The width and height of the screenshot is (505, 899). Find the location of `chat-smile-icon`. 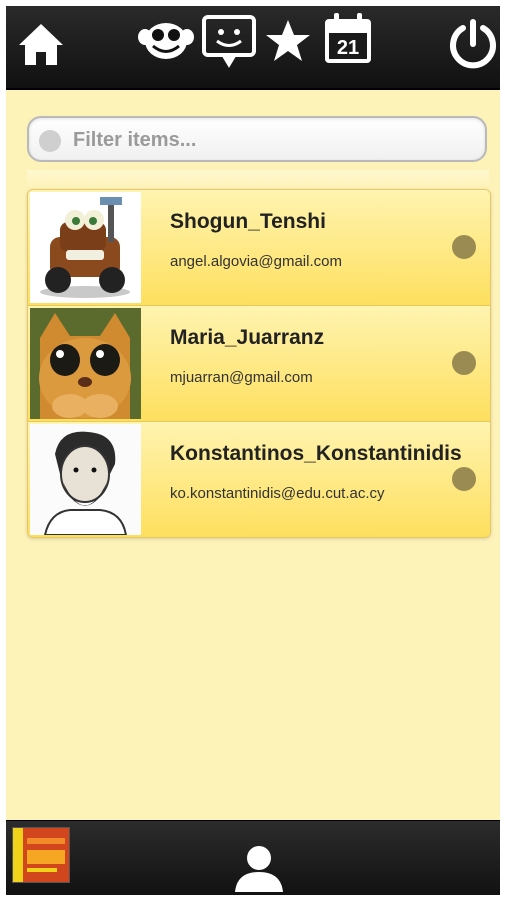

chat-smile-icon is located at coordinates (229, 41).